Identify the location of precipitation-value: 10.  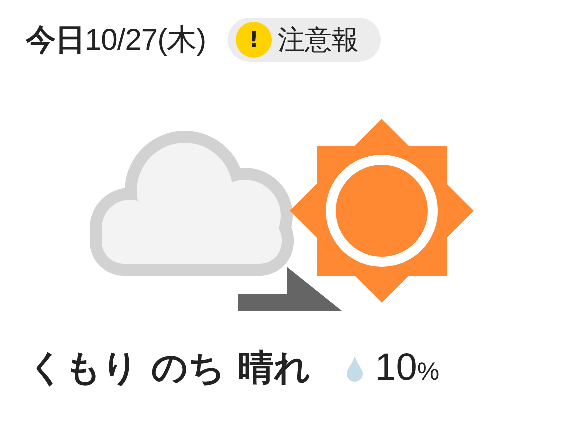
(396, 368).